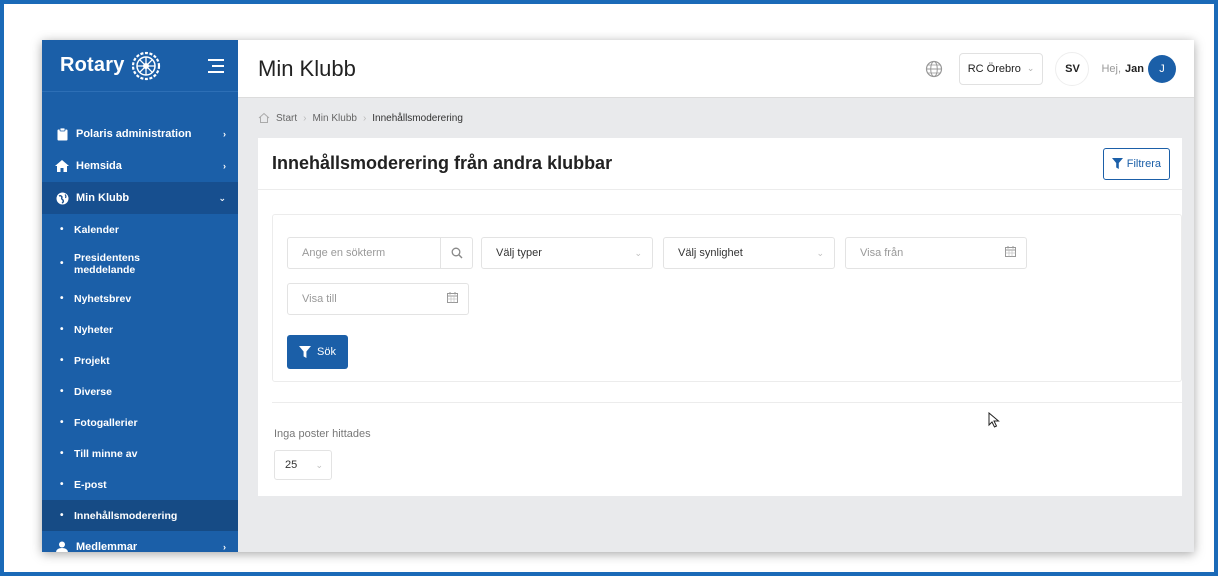  Describe the element at coordinates (140, 229) in the screenshot. I see `sidebar-subitem-kalender: • Kalender` at that location.